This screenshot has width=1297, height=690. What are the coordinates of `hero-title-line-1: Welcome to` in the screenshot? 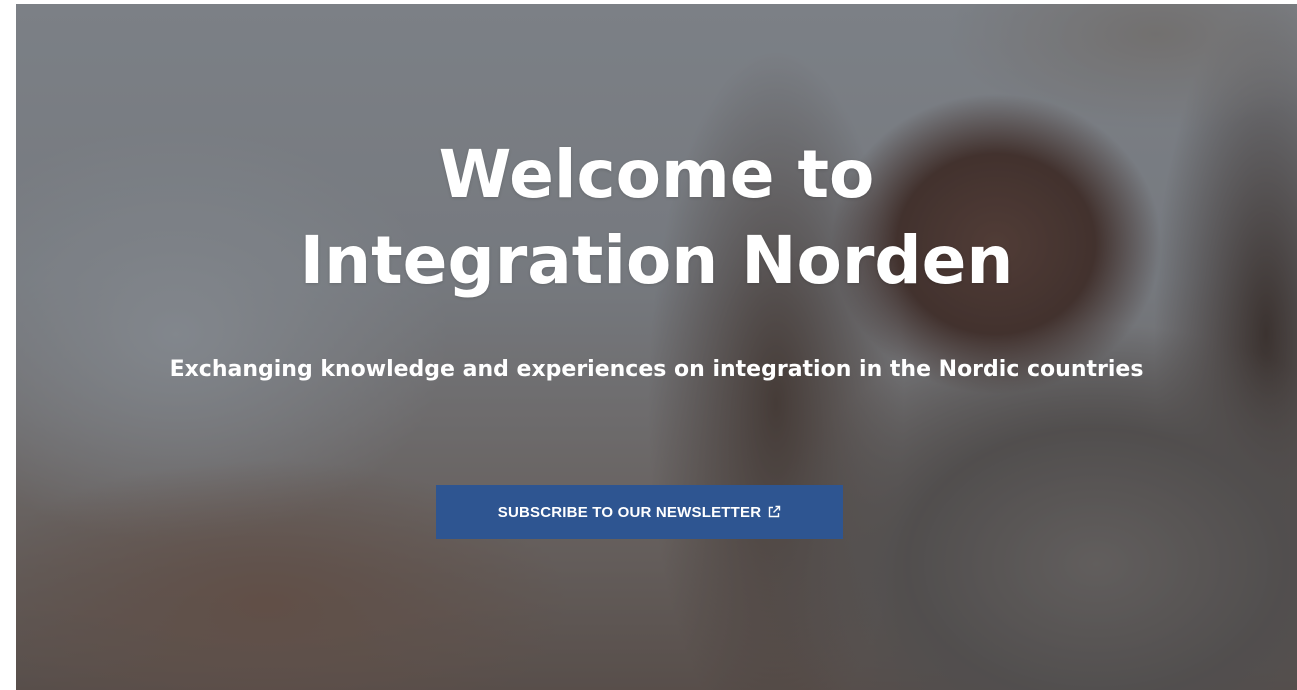 It's located at (656, 174).